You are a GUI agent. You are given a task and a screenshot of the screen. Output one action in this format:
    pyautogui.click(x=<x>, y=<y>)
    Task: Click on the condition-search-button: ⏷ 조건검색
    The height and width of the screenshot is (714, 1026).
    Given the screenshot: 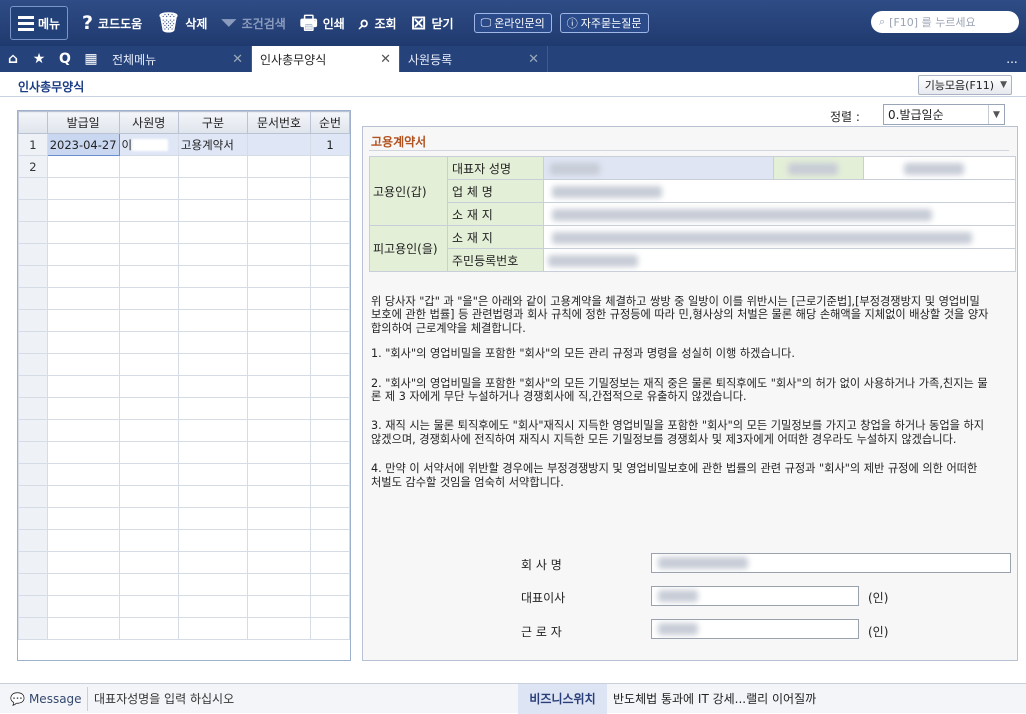 What is the action you would take?
    pyautogui.click(x=253, y=23)
    